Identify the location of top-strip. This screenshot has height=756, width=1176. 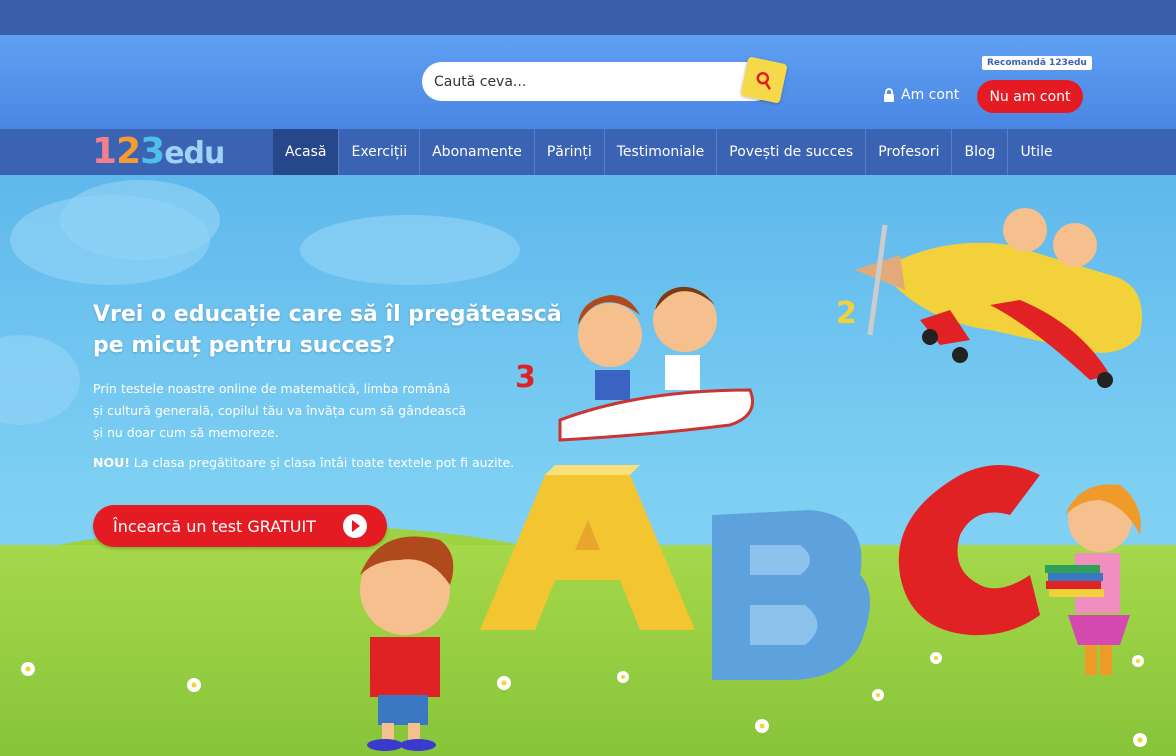
(588, 17).